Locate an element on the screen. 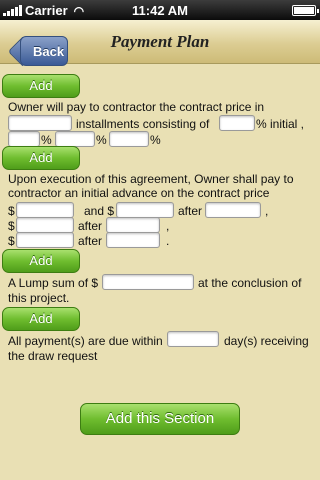 This screenshot has width=320, height=480. battery-icon is located at coordinates (305, 10).